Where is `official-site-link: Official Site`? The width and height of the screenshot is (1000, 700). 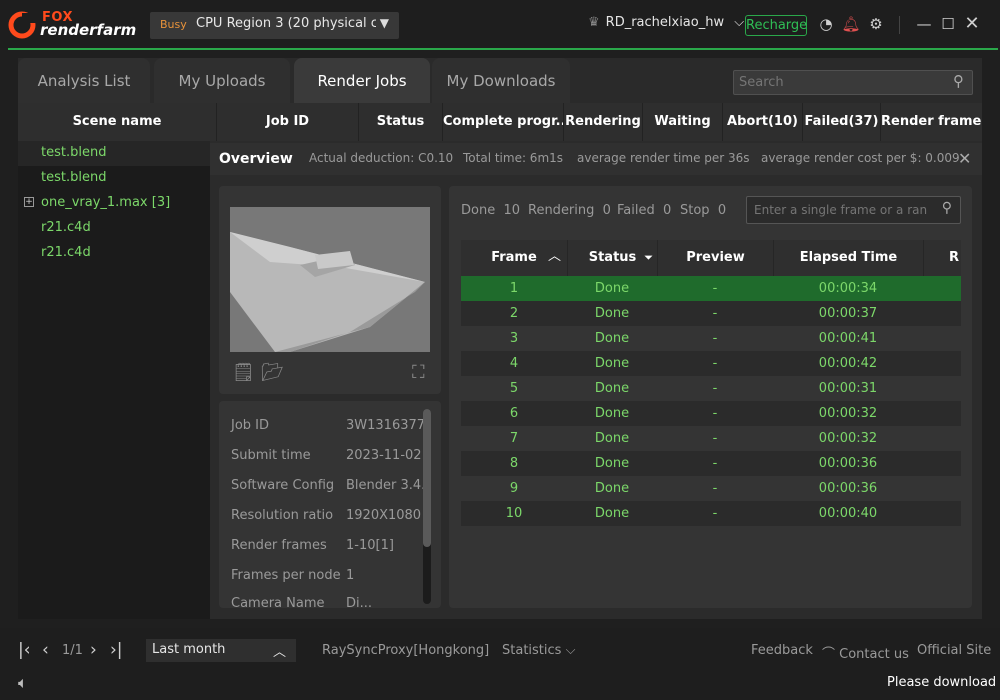 official-site-link: Official Site is located at coordinates (954, 650).